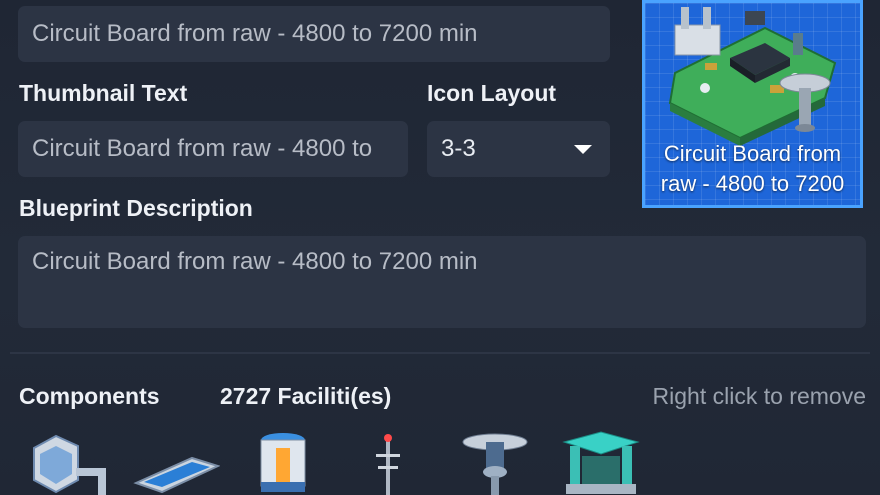 This screenshot has width=880, height=495. What do you see at coordinates (175, 461) in the screenshot?
I see `conveyor-belt-icon` at bounding box center [175, 461].